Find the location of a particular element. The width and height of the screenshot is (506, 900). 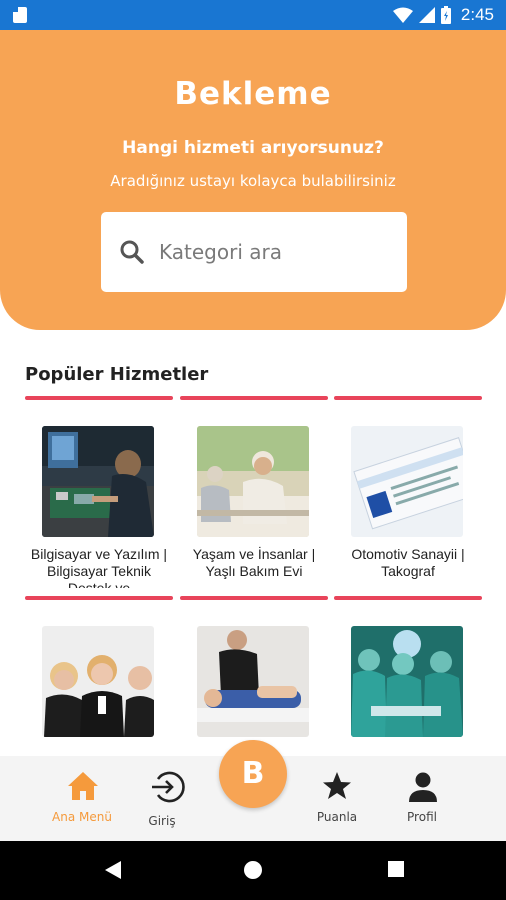

tachograph-photo is located at coordinates (407, 481).